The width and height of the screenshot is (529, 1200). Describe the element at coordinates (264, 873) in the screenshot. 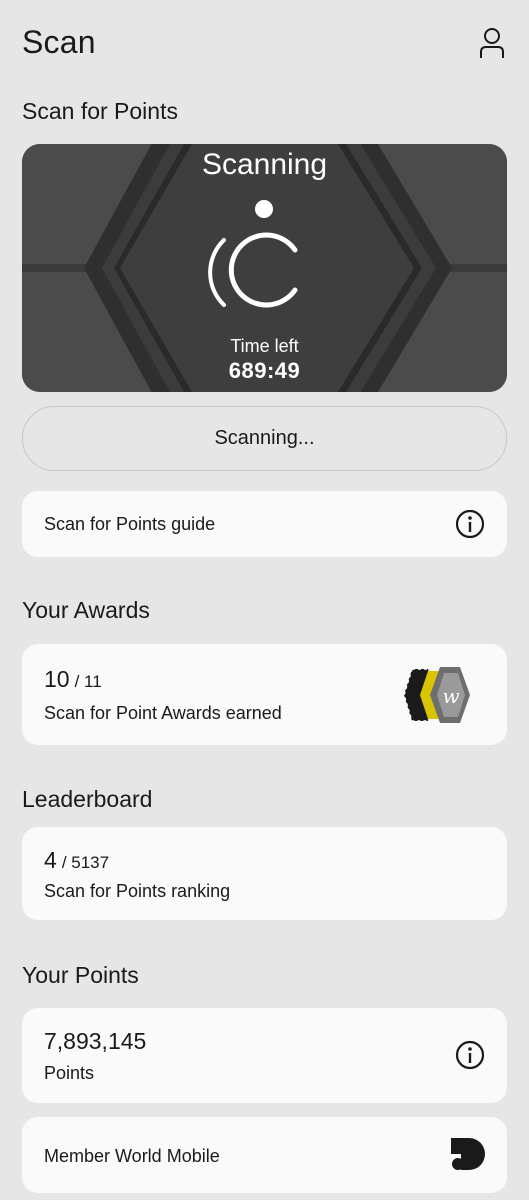

I see `leaderboard-card: 4 / 5137 Scan for Points ranking` at that location.